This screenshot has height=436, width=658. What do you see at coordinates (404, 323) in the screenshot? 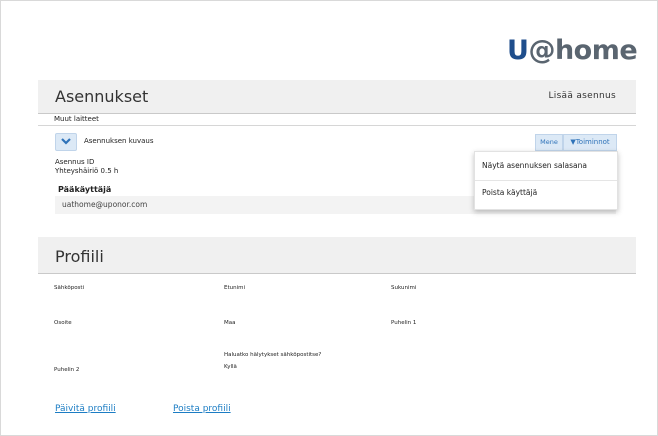
I see `phone1-label: Puhelin 1` at bounding box center [404, 323].